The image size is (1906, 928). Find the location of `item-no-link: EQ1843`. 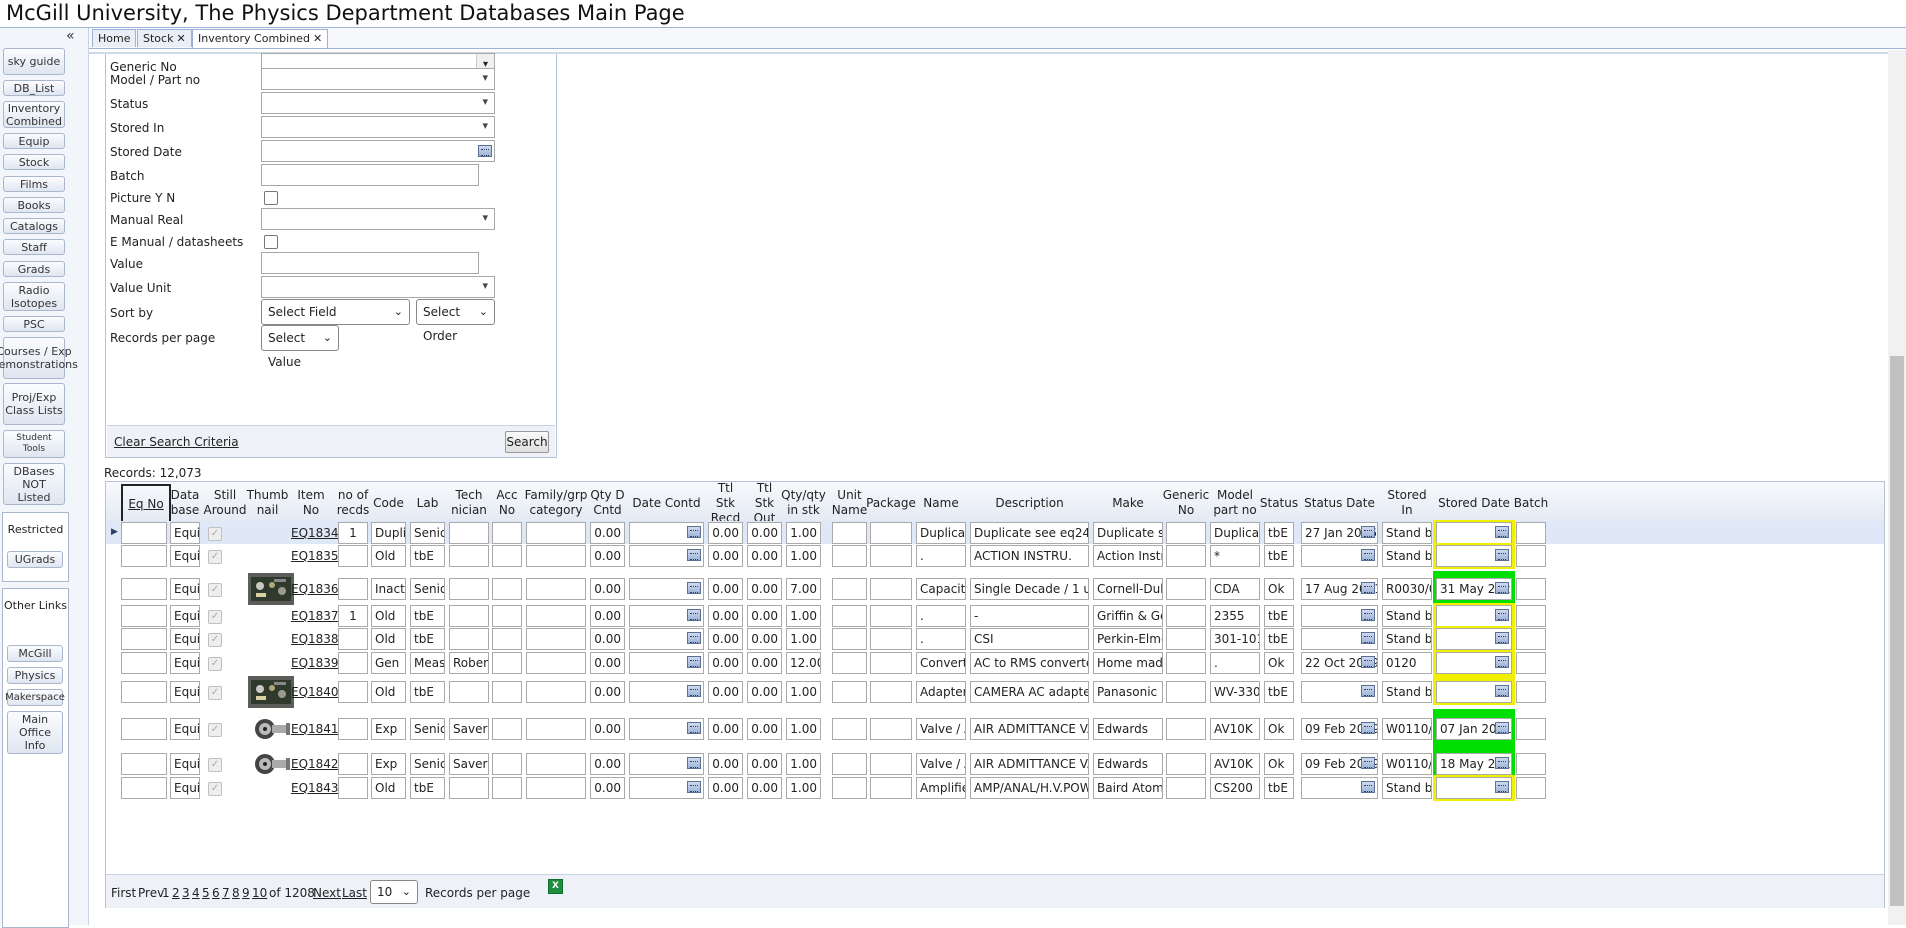

item-no-link: EQ1843 is located at coordinates (315, 788).